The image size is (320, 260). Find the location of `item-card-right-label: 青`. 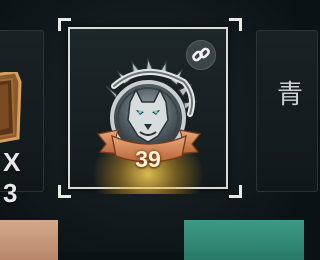

item-card-right-label: 青 is located at coordinates (290, 95).